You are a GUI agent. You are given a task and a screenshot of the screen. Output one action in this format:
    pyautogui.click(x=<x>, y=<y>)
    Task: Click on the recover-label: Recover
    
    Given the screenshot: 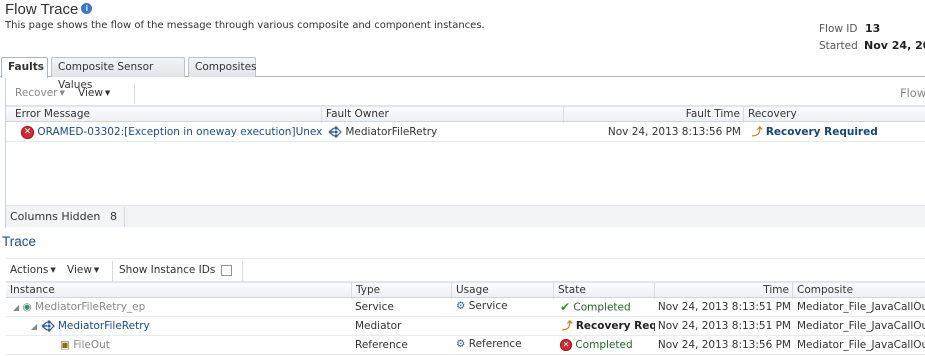 What is the action you would take?
    pyautogui.click(x=36, y=93)
    